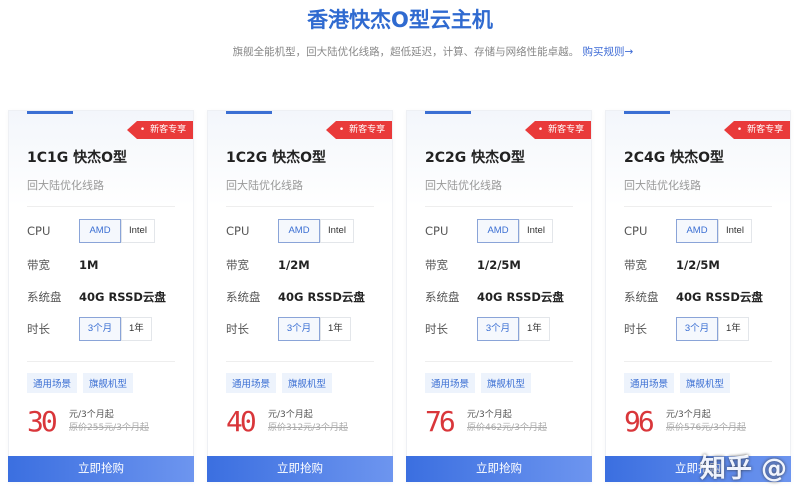  I want to click on bandwidth-value: 1/2M, so click(294, 265).